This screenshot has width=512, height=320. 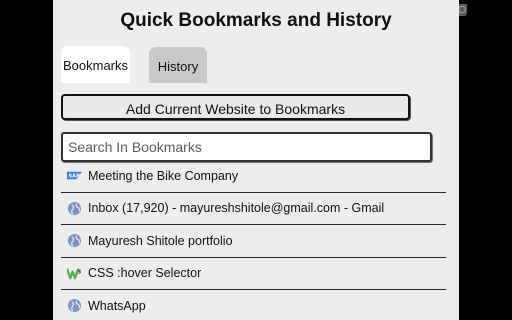 What do you see at coordinates (79, 272) in the screenshot?
I see `svg-text: 3` at bounding box center [79, 272].